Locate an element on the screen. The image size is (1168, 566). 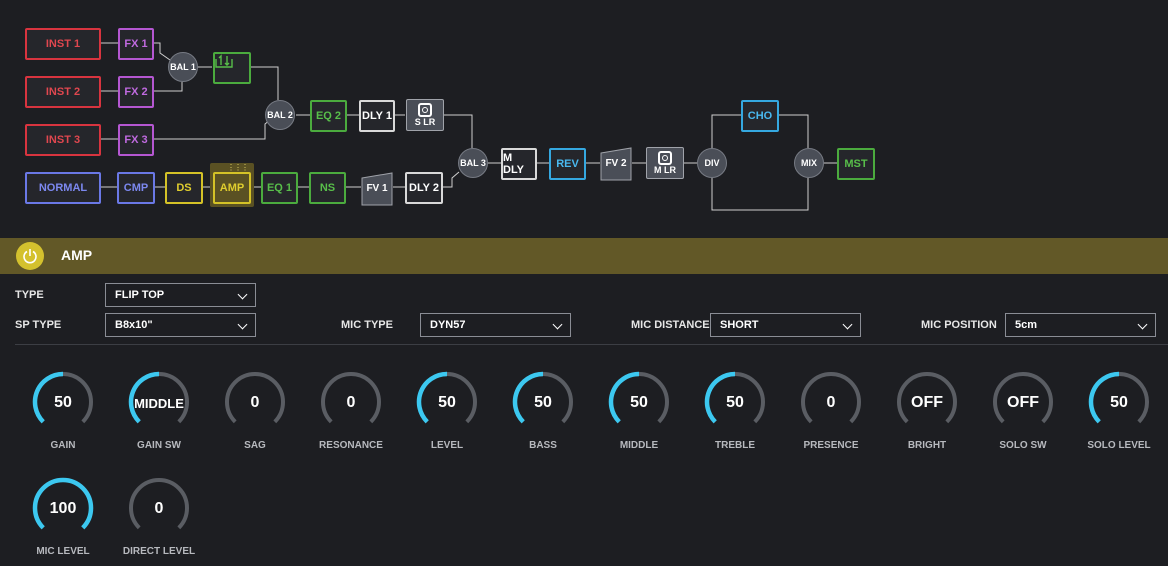
block-s-lr: S LR is located at coordinates (425, 115).